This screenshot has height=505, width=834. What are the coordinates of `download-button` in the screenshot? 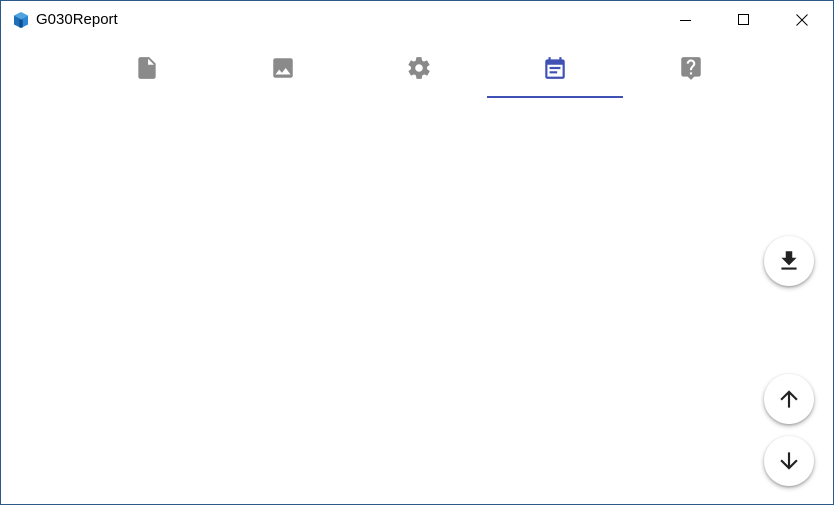 It's located at (789, 261).